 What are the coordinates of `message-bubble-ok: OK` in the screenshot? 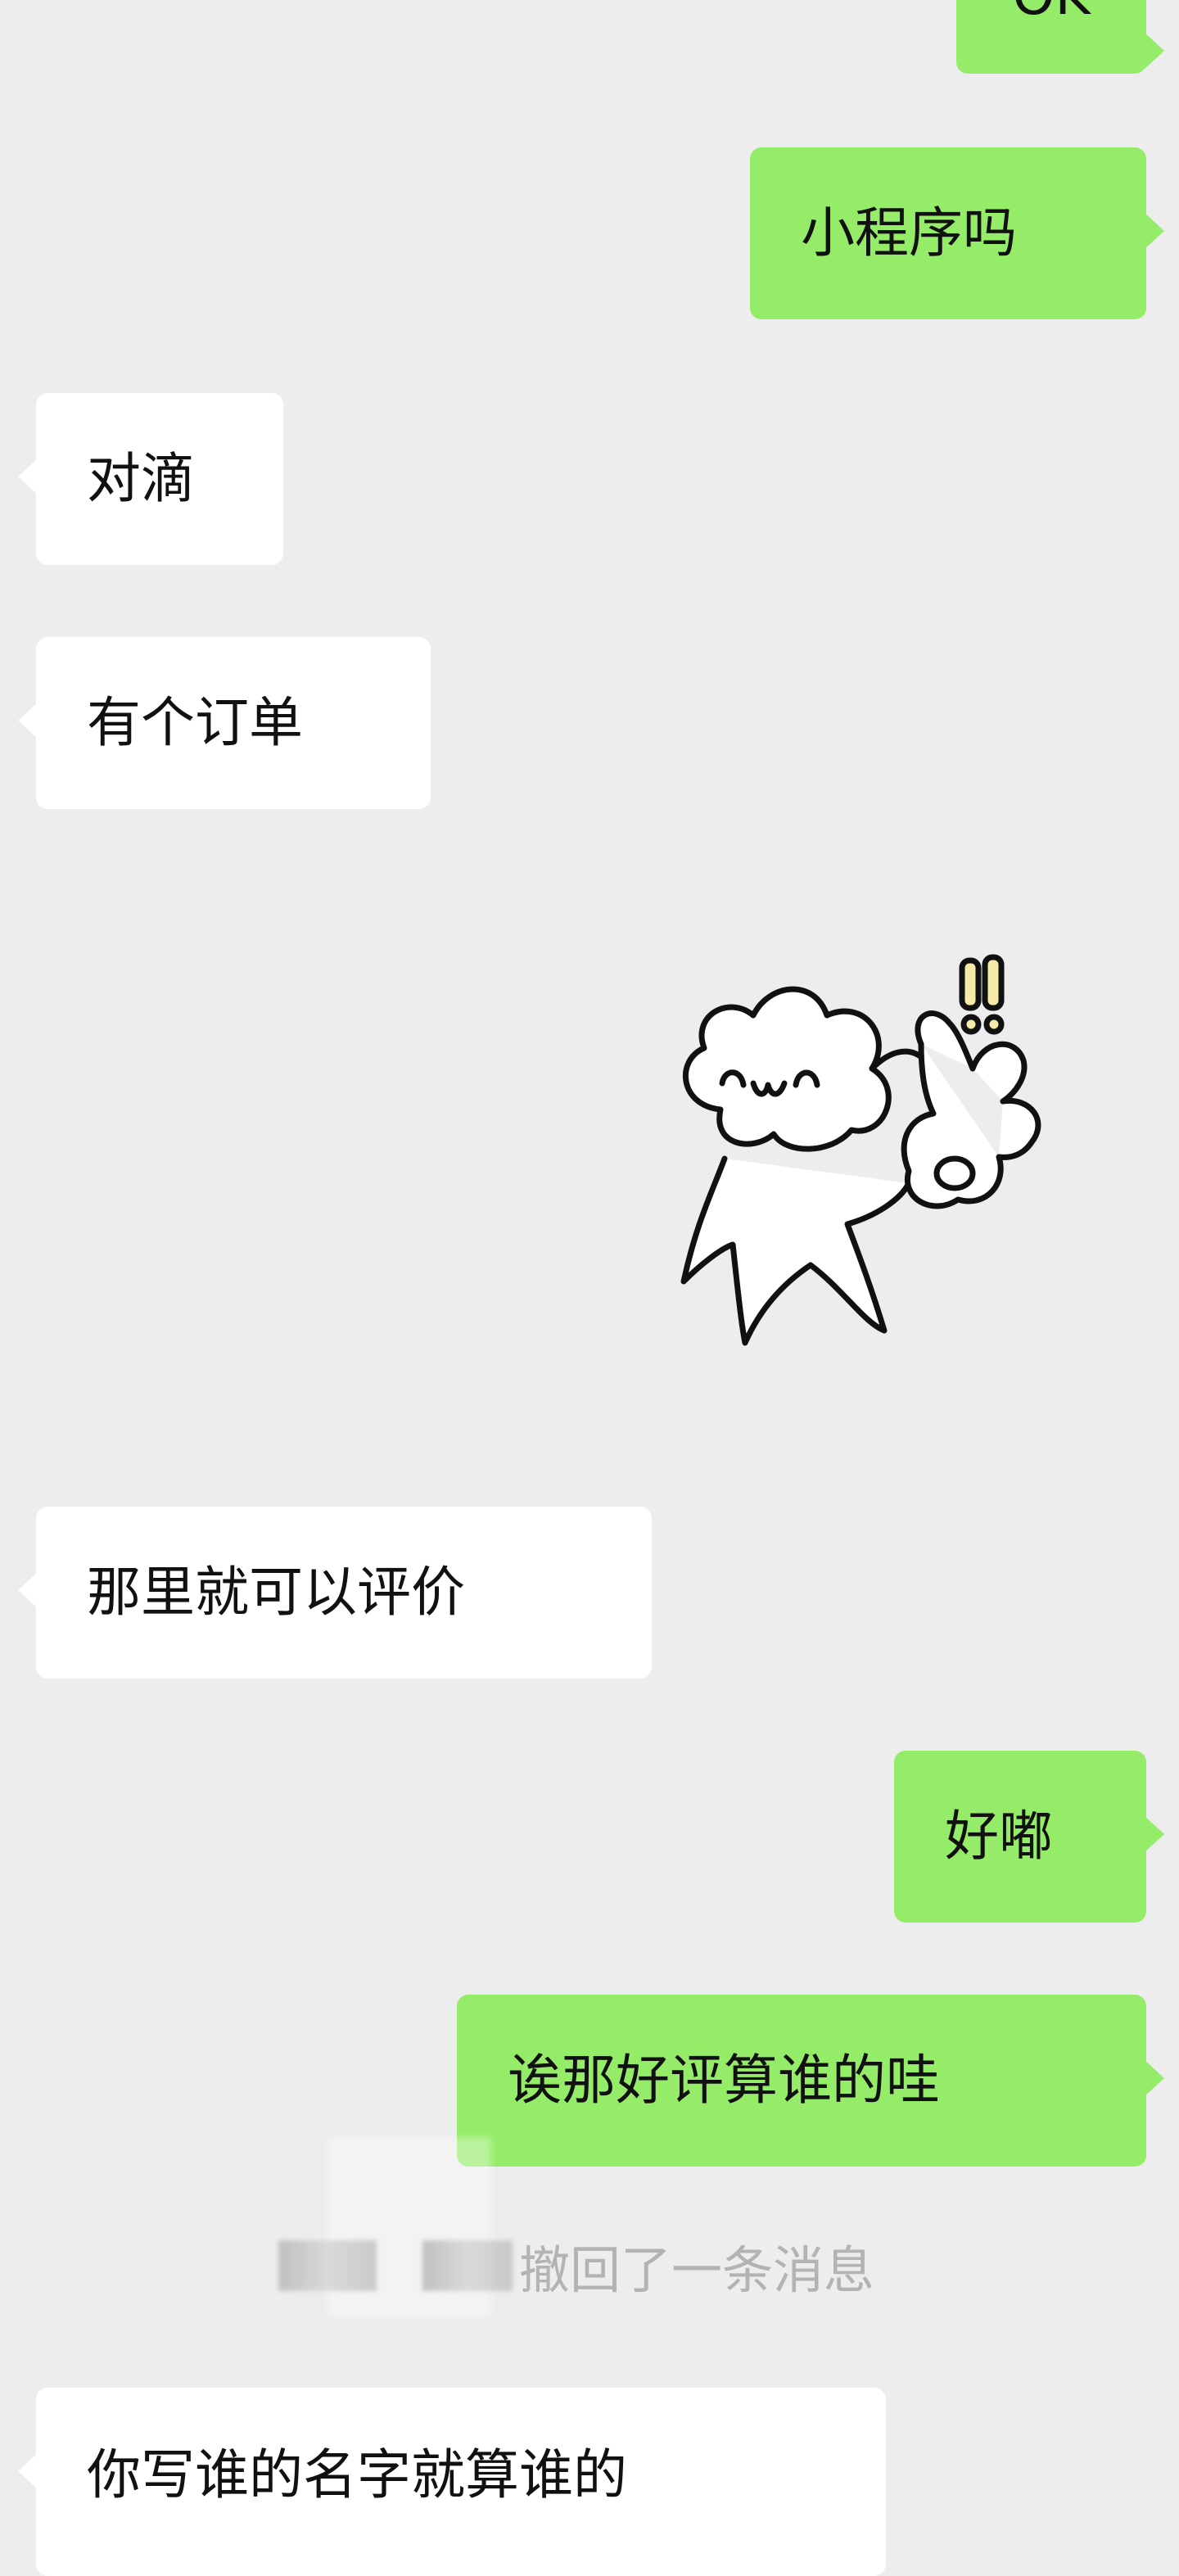 It's located at (1060, 37).